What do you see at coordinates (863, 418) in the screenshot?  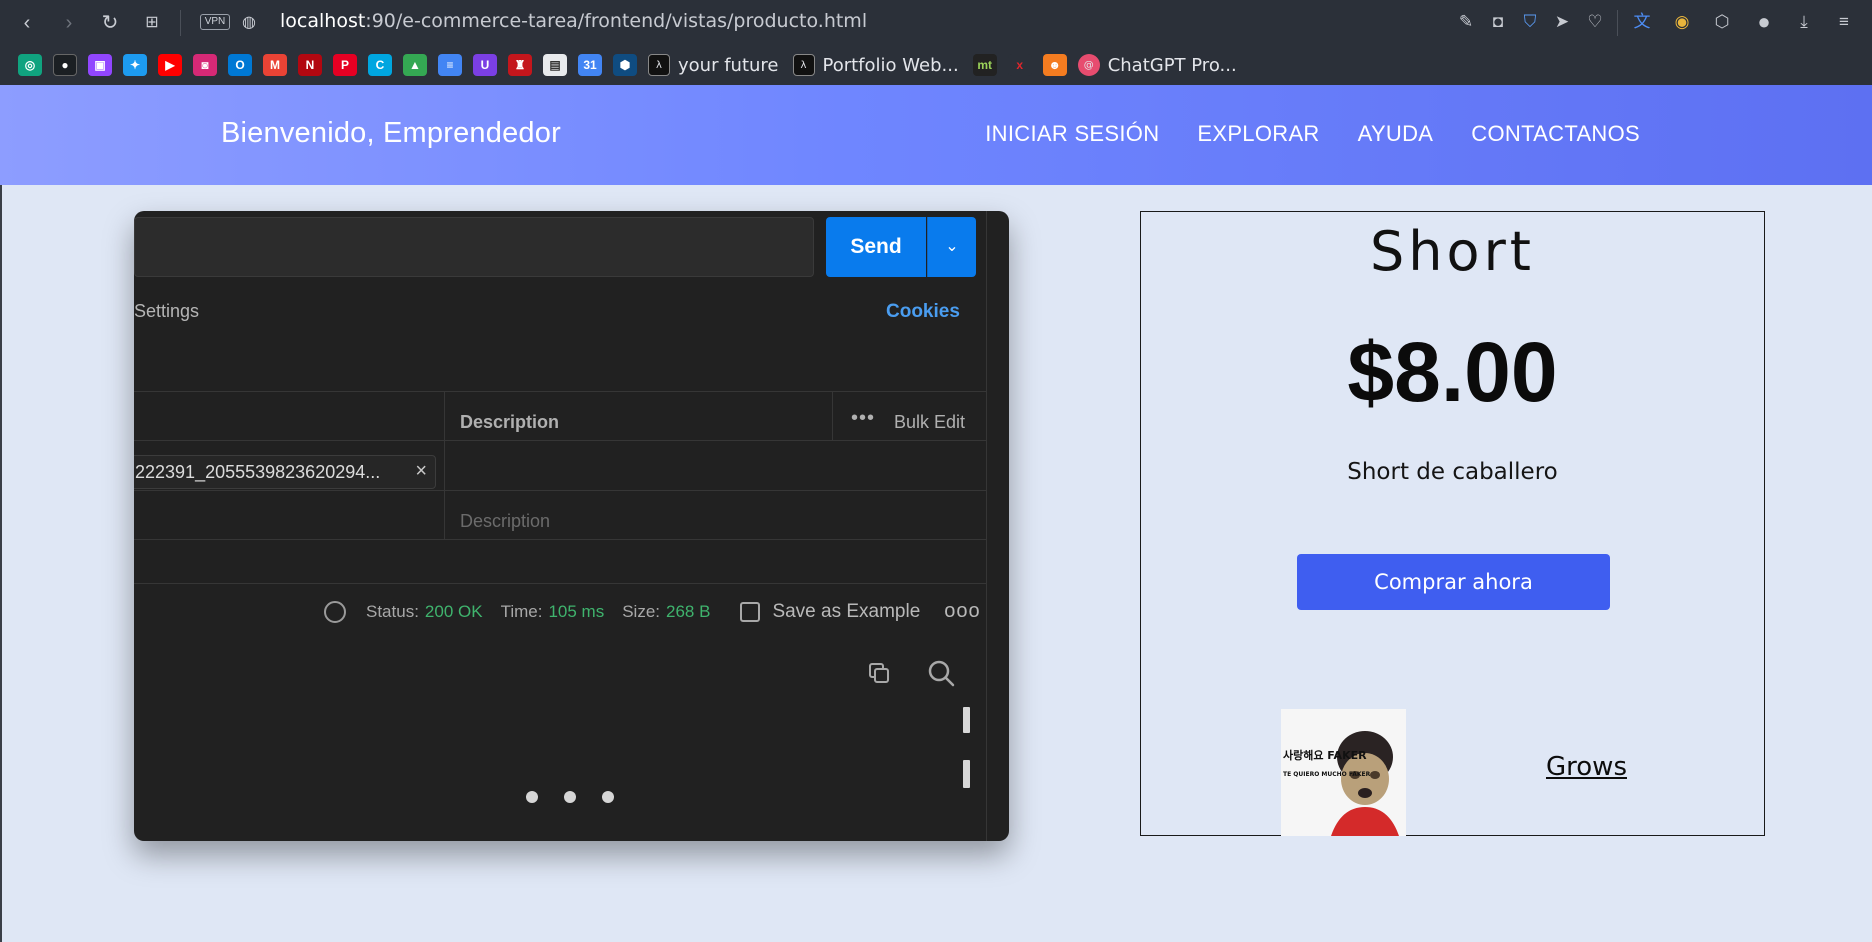 I see `more-horizontal-icon: •••` at bounding box center [863, 418].